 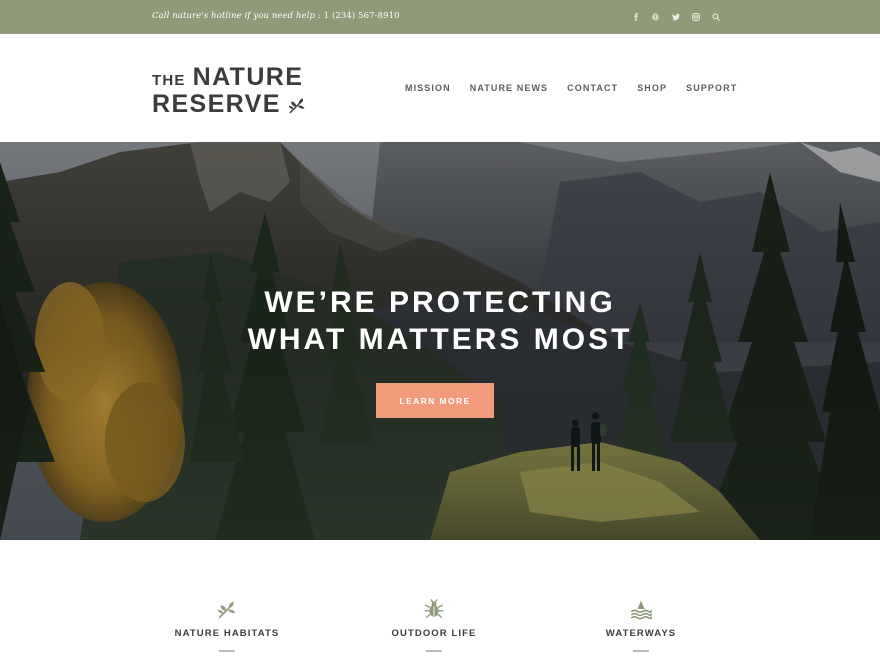 What do you see at coordinates (296, 105) in the screenshot?
I see `logo-leaf-icon` at bounding box center [296, 105].